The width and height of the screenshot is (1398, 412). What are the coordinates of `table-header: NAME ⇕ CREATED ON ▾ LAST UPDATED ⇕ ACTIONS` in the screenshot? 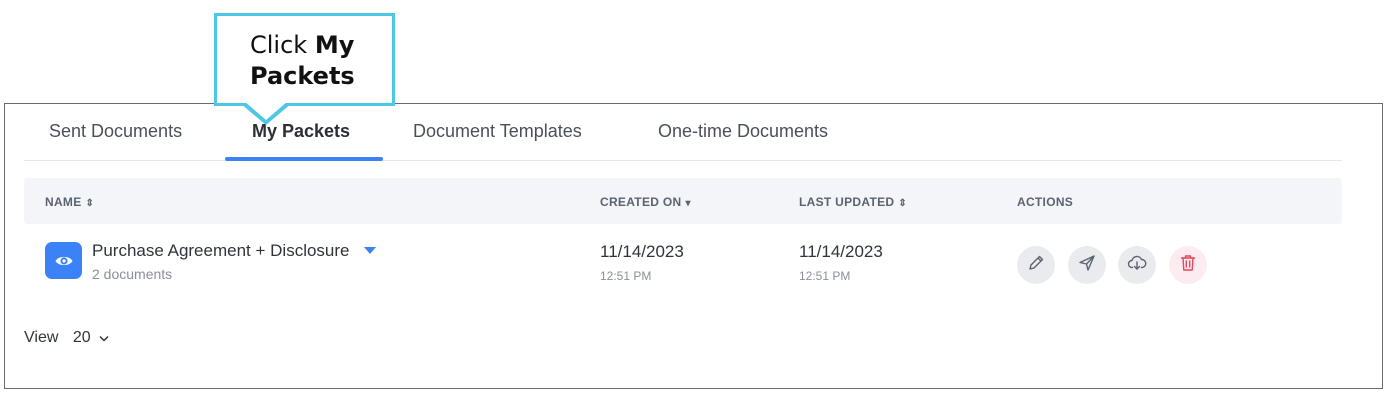 It's located at (683, 201).